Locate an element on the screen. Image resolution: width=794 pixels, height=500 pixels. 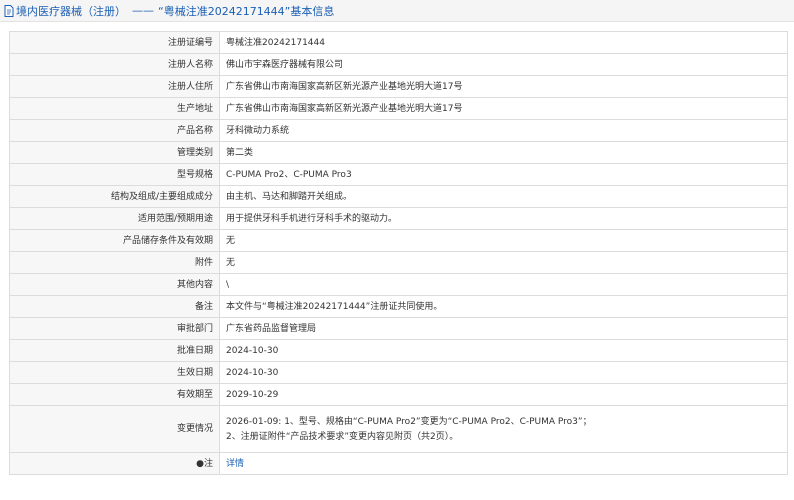
table-row: 附件无 is located at coordinates (398, 262).